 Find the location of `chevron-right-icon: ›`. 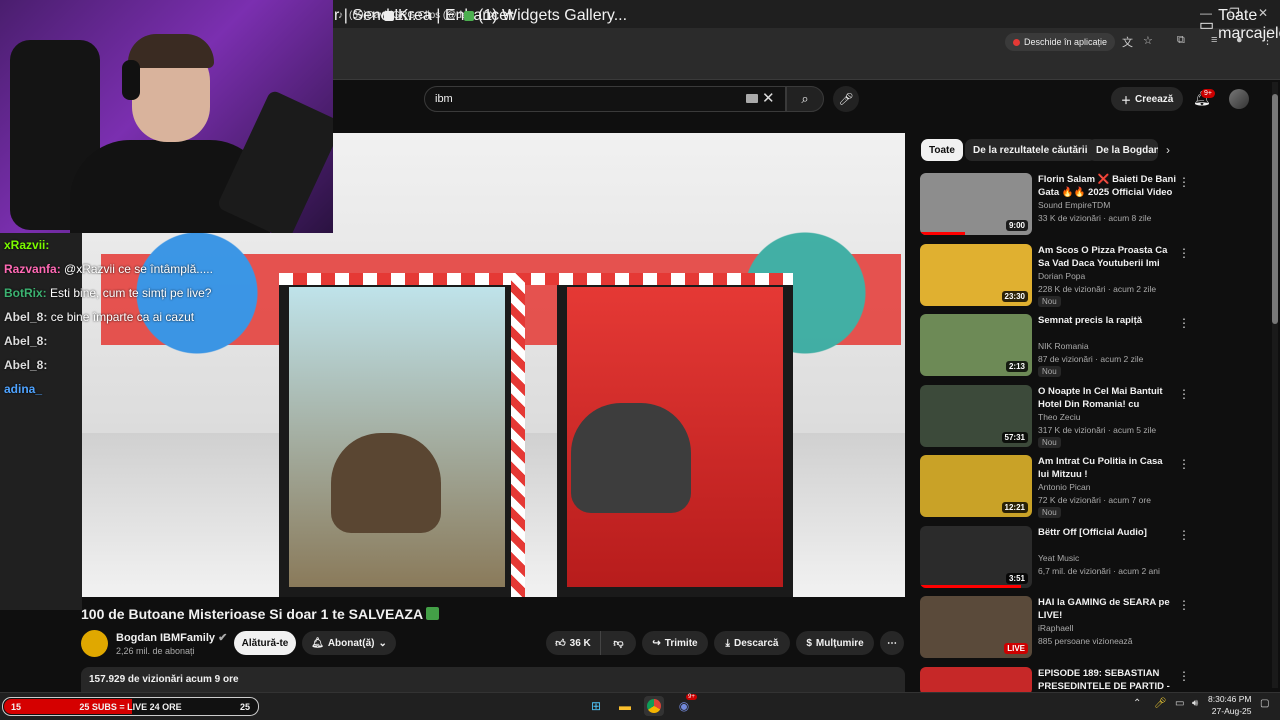

chevron-right-icon: › is located at coordinates (1168, 150).